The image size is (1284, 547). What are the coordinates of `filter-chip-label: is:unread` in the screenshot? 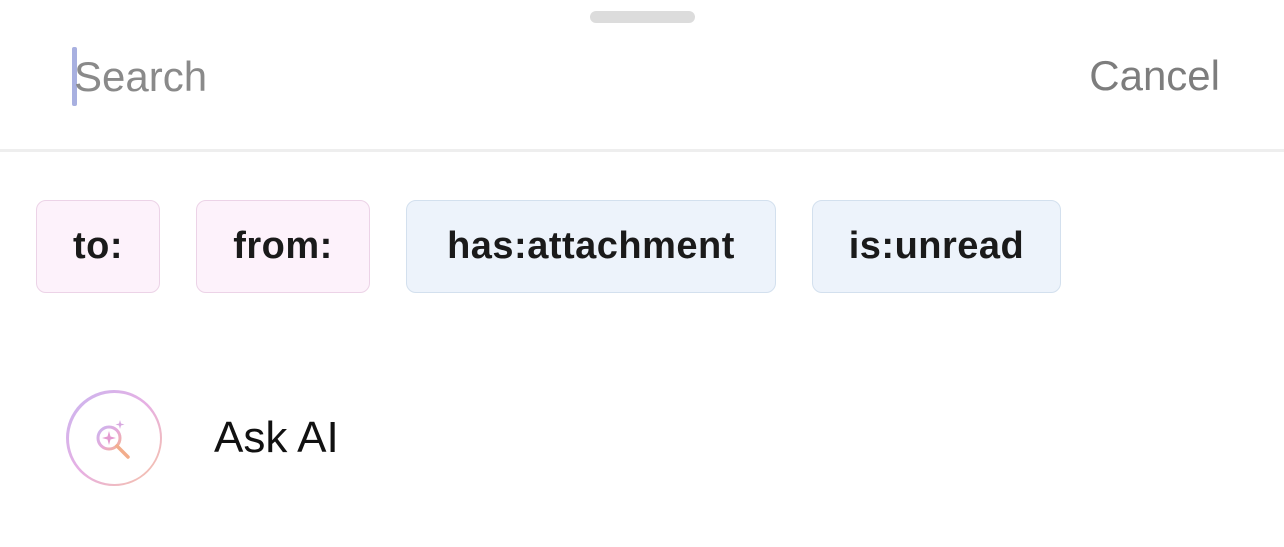 It's located at (936, 246).